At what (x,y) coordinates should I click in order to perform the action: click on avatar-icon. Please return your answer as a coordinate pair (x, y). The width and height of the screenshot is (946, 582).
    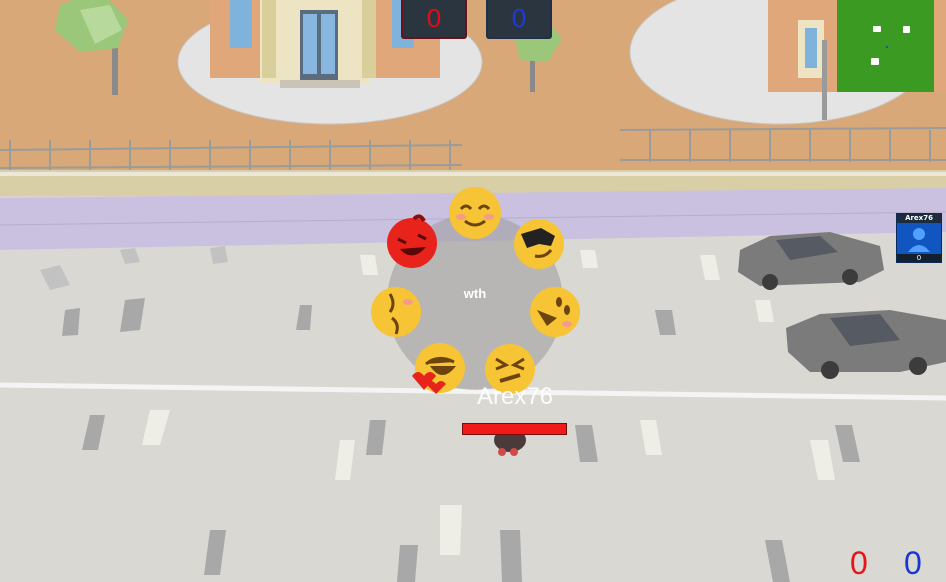
    Looking at the image, I should click on (919, 240).